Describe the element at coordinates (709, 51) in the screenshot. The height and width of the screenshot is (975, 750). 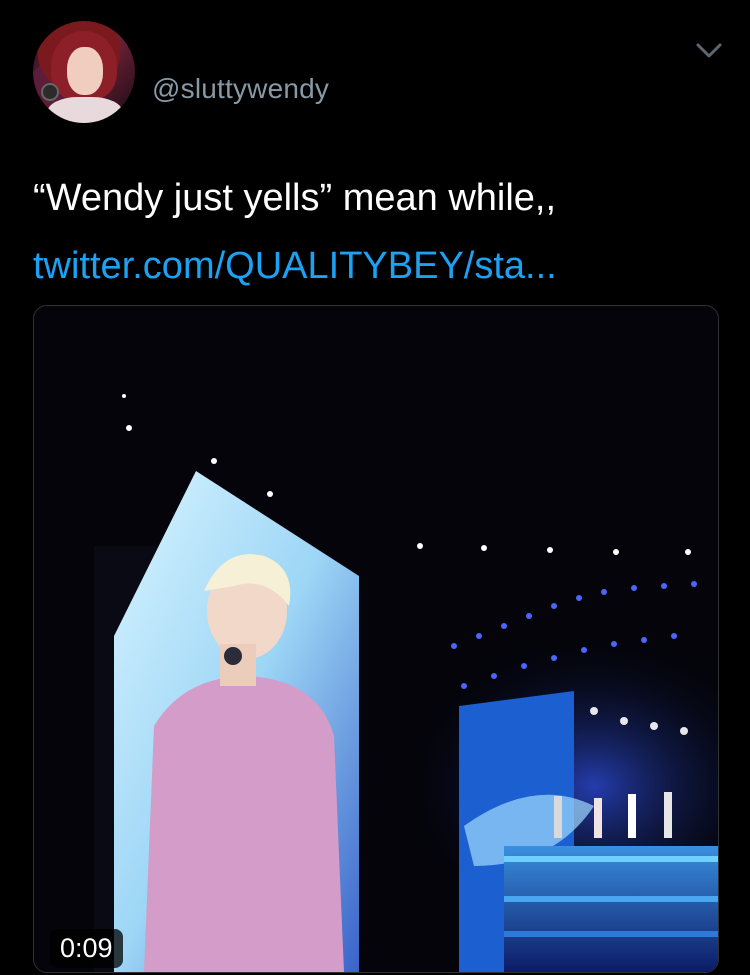
I see `chevron-down-icon` at that location.